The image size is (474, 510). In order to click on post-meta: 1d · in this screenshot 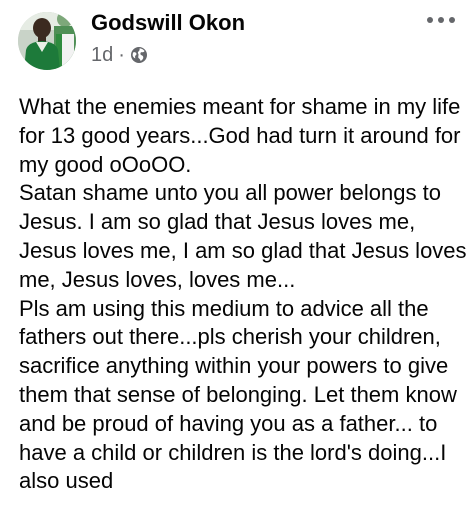, I will do `click(119, 55)`.